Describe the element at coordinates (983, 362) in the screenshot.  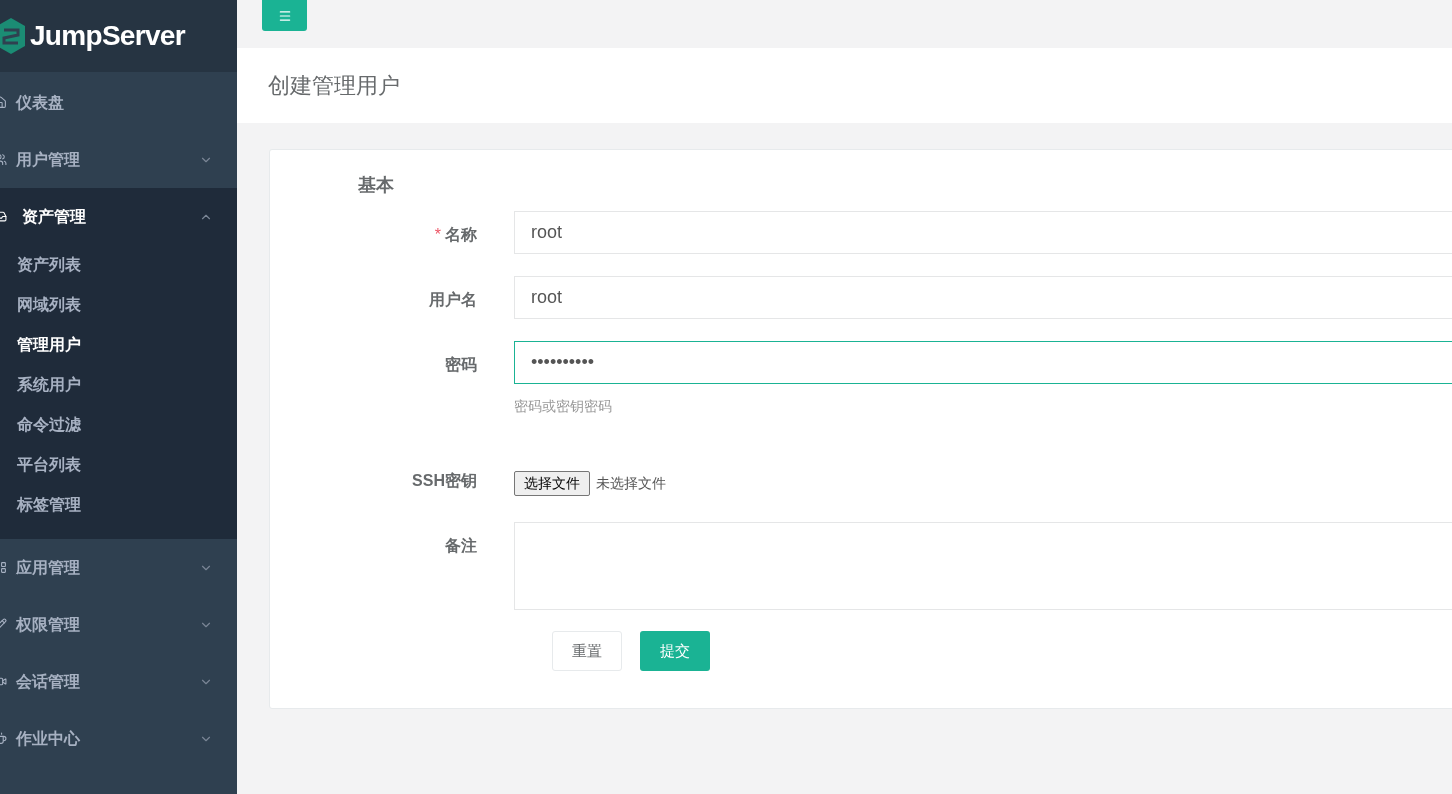
I see `password-field: ••••••••••` at that location.